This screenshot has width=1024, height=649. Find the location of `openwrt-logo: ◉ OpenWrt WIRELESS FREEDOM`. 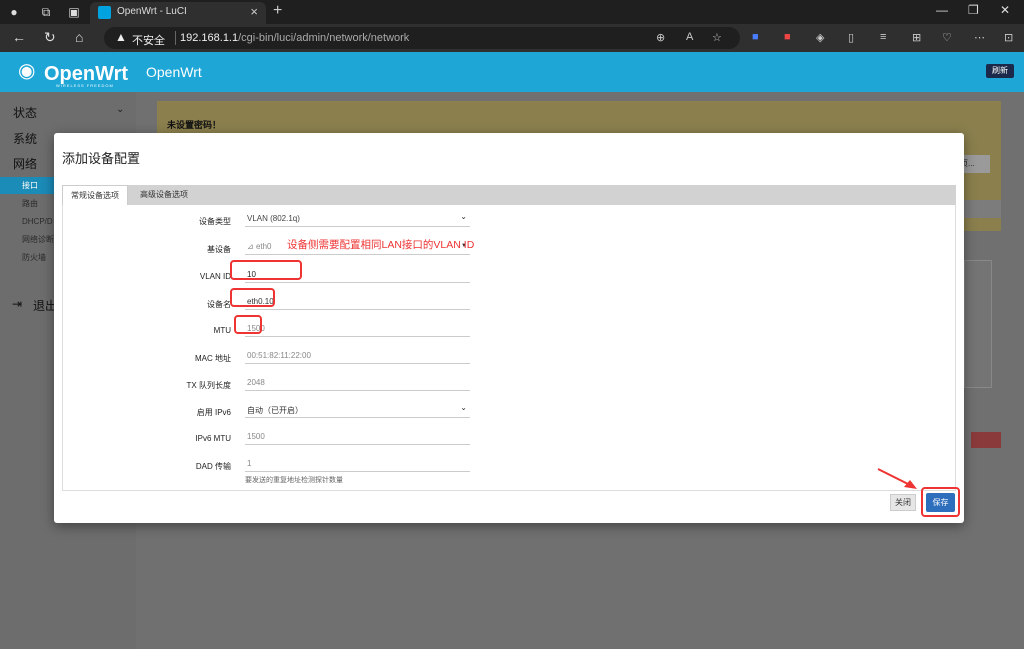

openwrt-logo: ◉ OpenWrt WIRELESS FREEDOM is located at coordinates (73, 72).